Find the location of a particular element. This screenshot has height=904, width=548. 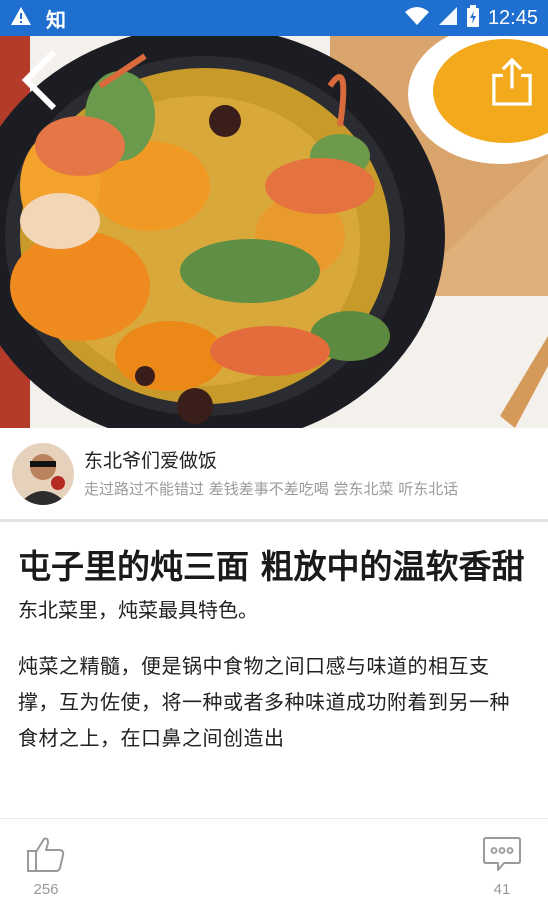

warning-icon is located at coordinates (21, 18).